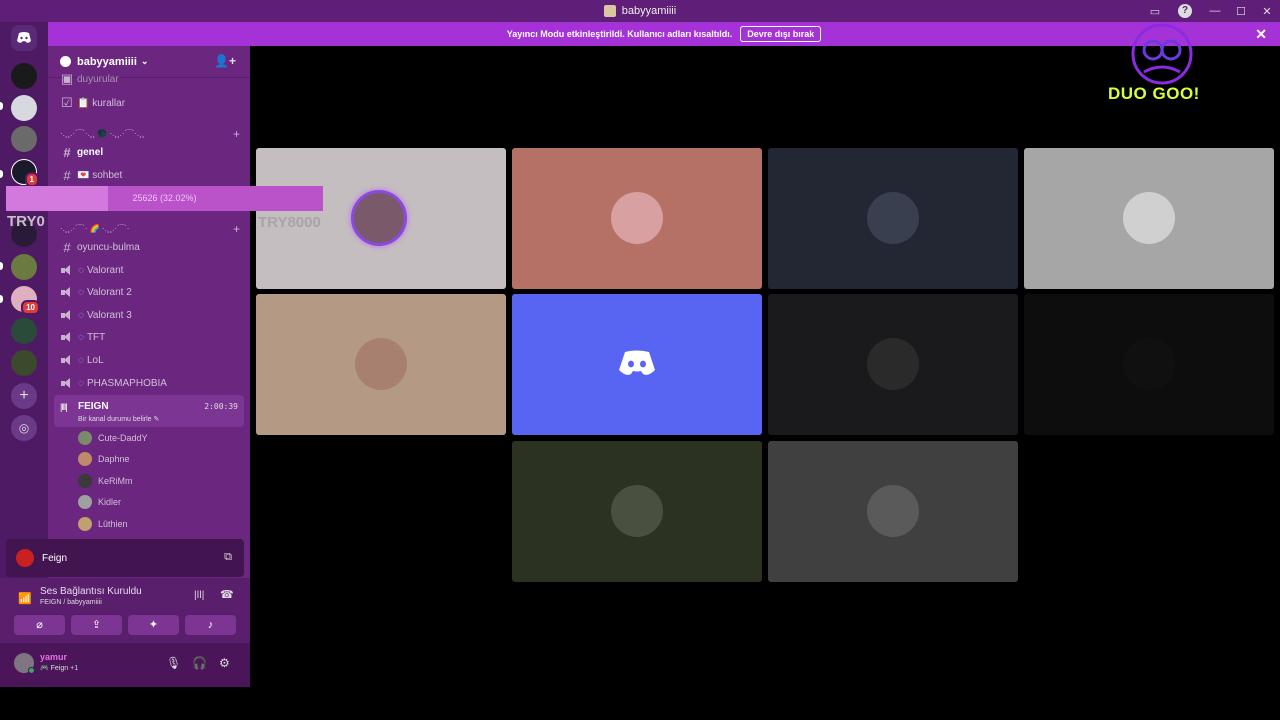 The height and width of the screenshot is (720, 1280). What do you see at coordinates (781, 34) in the screenshot?
I see `disable-streamer-mode-button: Devre dışı bırak` at bounding box center [781, 34].